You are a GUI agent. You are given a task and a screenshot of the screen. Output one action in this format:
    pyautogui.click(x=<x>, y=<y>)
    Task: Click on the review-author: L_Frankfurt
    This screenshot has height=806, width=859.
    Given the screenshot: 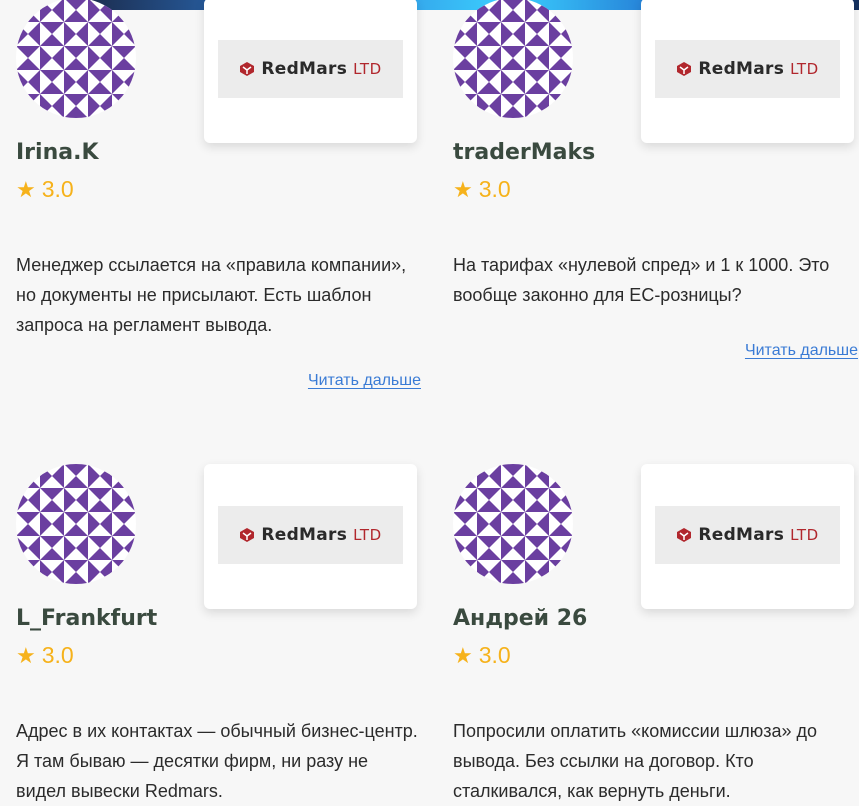 What is the action you would take?
    pyautogui.click(x=87, y=618)
    